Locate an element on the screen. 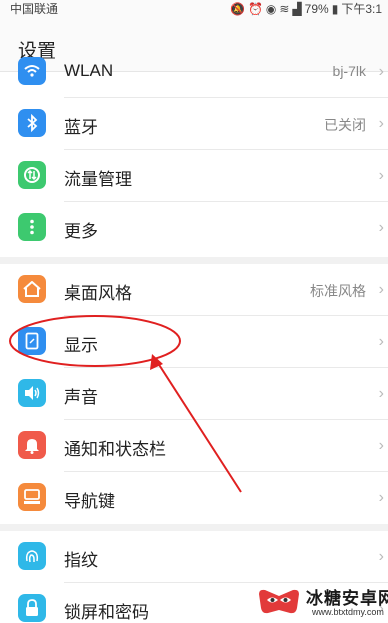 The width and height of the screenshot is (388, 623). status-bar: 中国联通 🔕 ⏰ ◉ ≋ ▟ 79% ▮ 下午3:1 is located at coordinates (194, 8).